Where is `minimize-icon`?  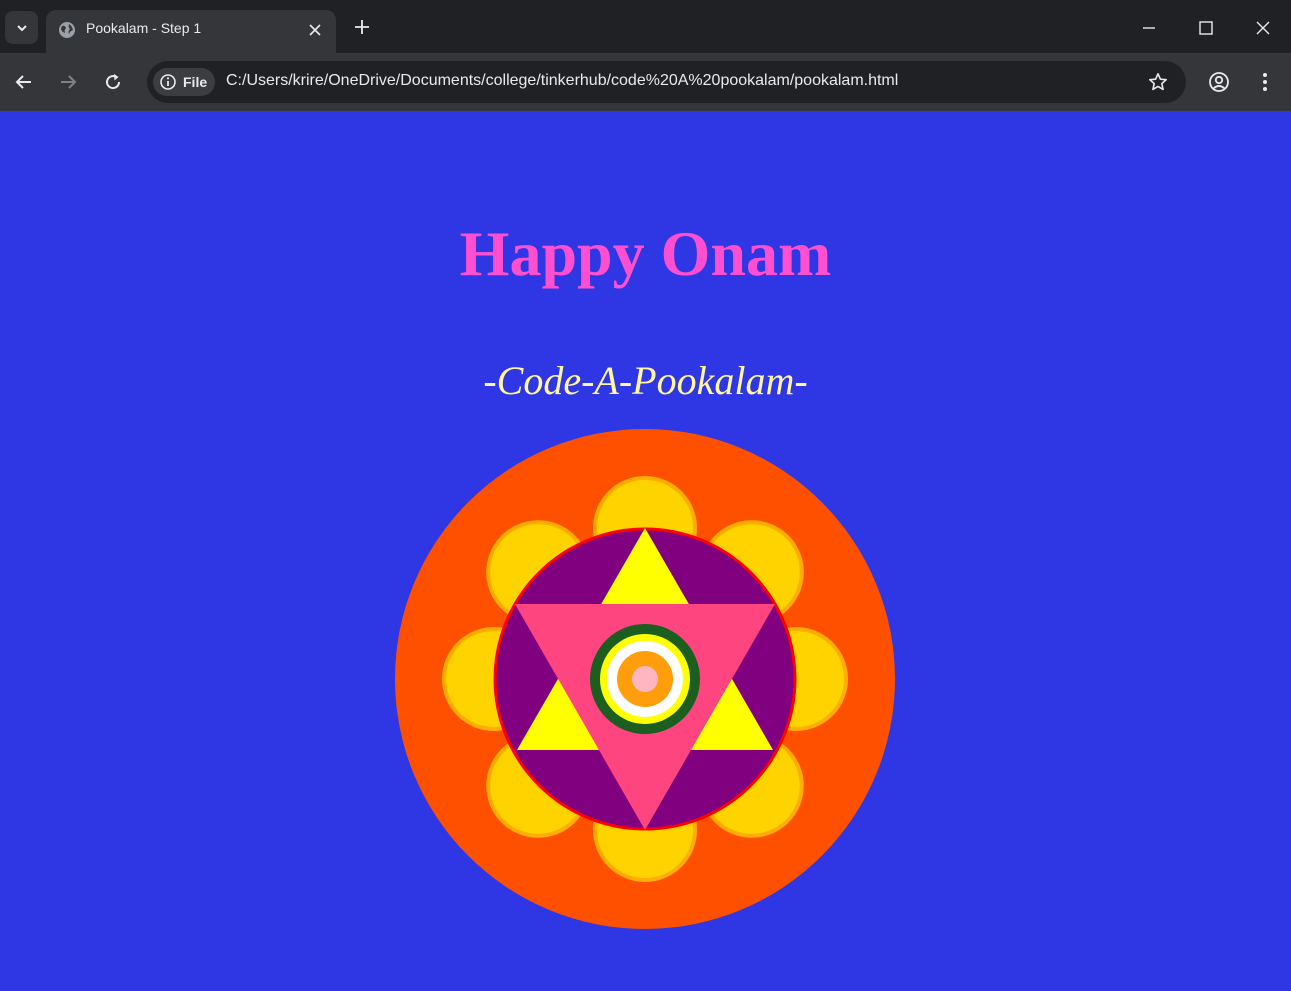
minimize-icon is located at coordinates (1149, 28).